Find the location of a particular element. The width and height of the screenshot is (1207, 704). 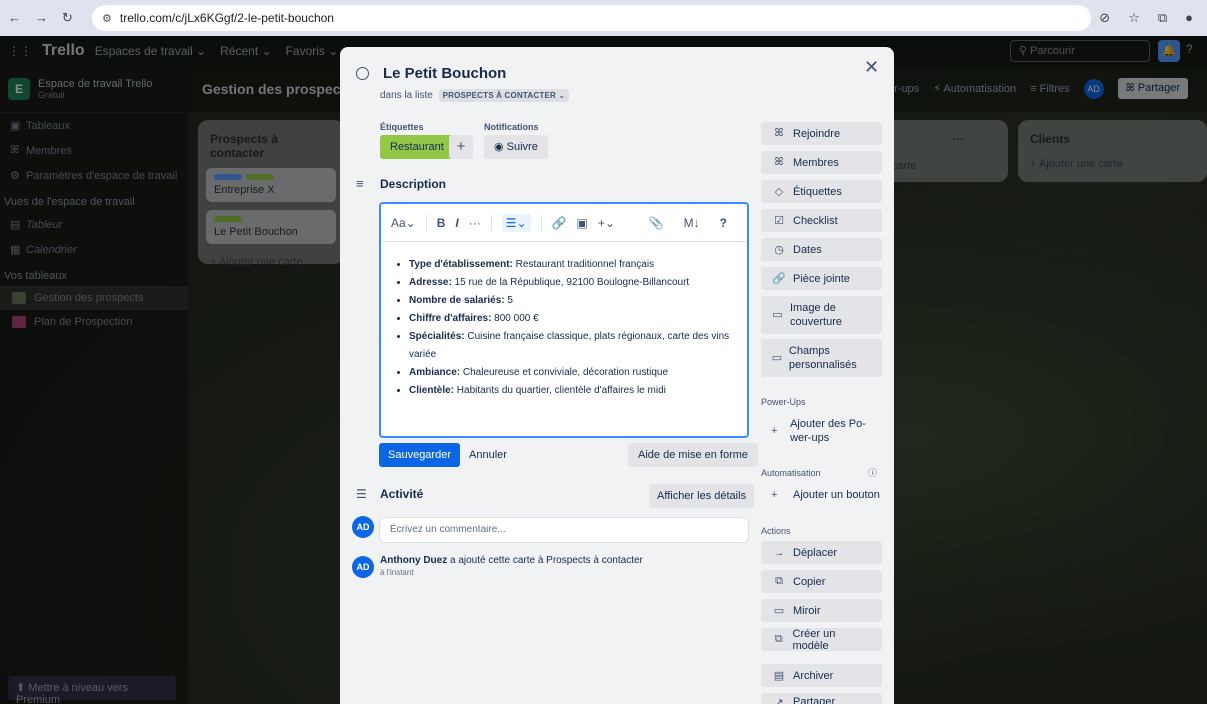

cover-icon: ▭ is located at coordinates (777, 315).